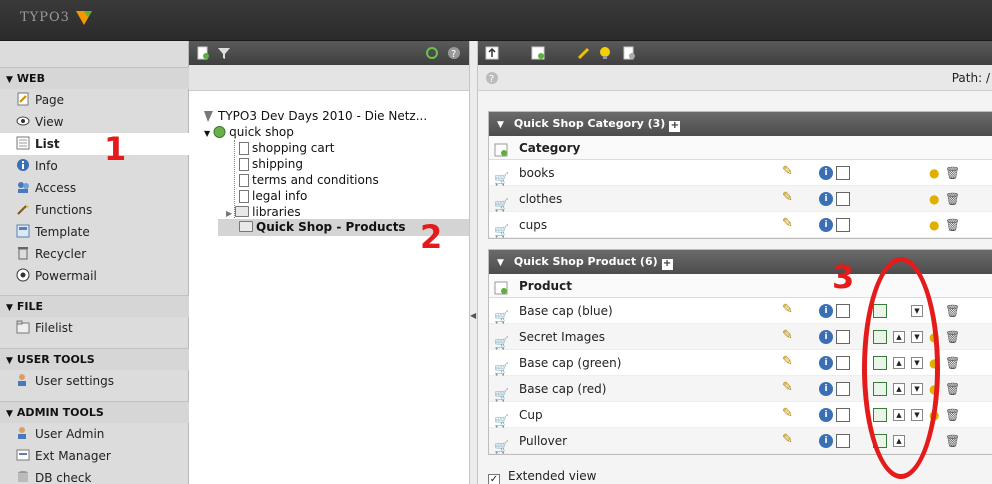 Image resolution: width=992 pixels, height=484 pixels. I want to click on tree-node: shopping cart, so click(286, 148).